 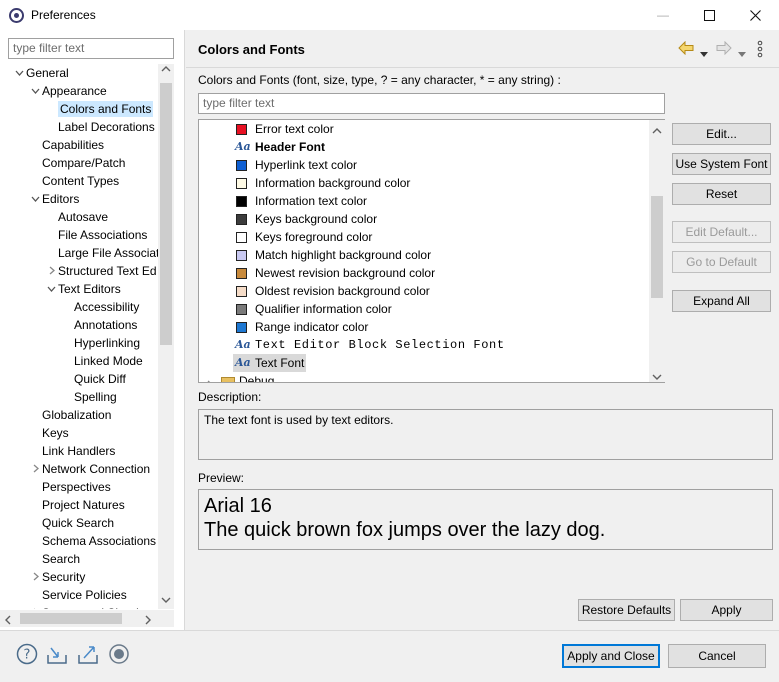 I want to click on maximize-icon, so click(x=709, y=15).